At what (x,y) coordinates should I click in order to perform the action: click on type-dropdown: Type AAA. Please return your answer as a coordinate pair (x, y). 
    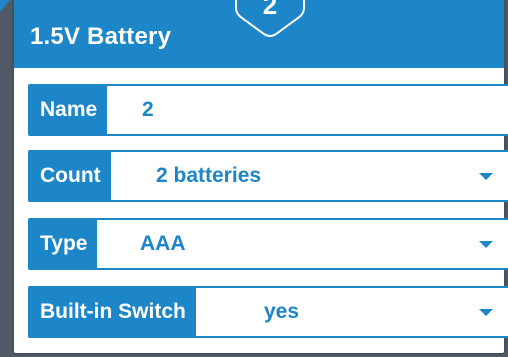
    Looking at the image, I should click on (268, 244).